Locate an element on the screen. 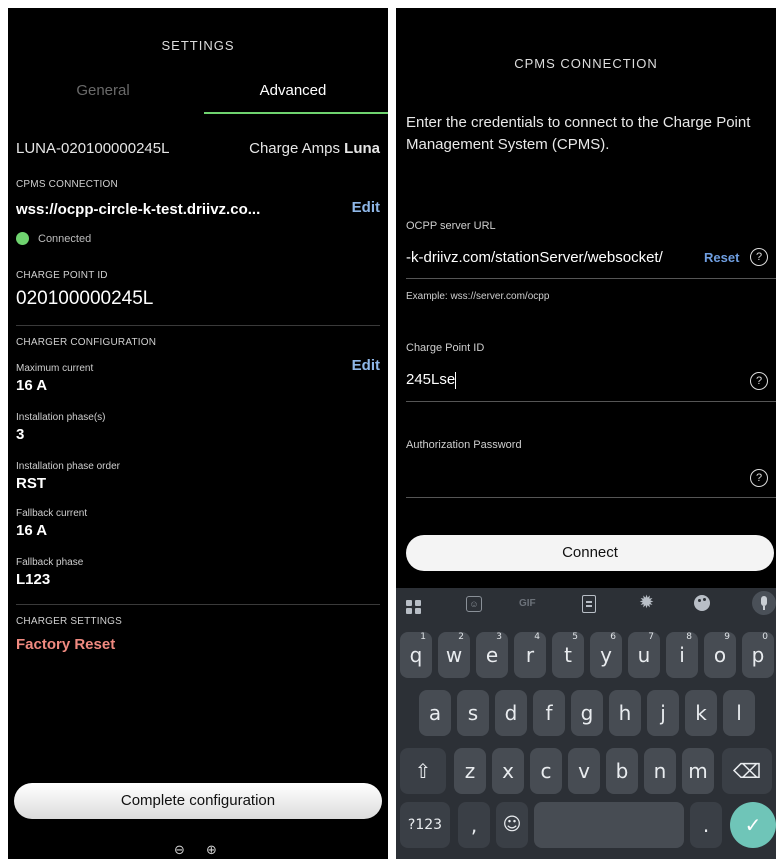  sticker-icon: ☺ is located at coordinates (474, 604).